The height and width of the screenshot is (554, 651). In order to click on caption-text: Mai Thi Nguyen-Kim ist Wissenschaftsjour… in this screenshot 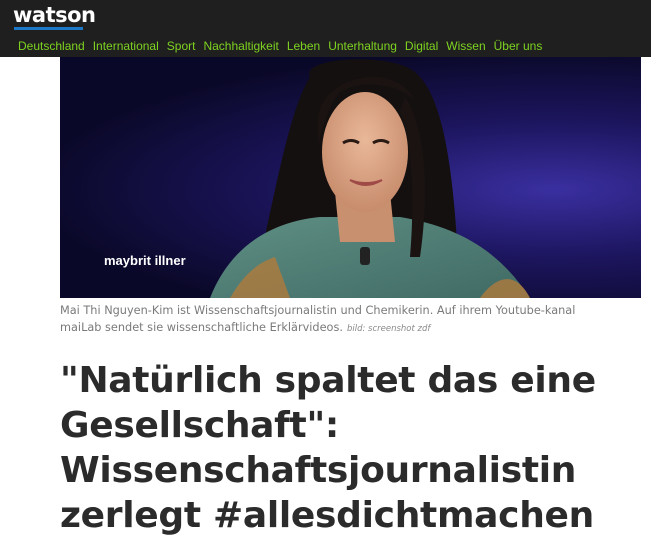, I will do `click(318, 319)`.